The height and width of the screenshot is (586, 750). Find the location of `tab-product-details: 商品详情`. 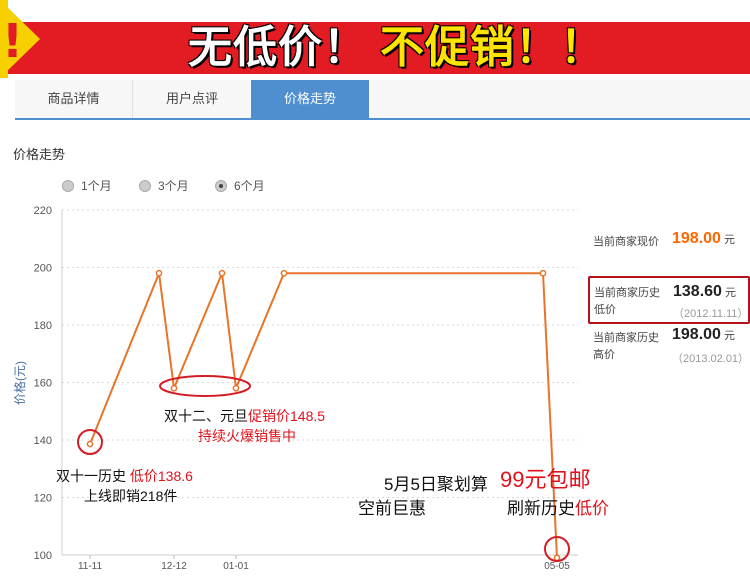

tab-product-details: 商品详情 is located at coordinates (74, 99).